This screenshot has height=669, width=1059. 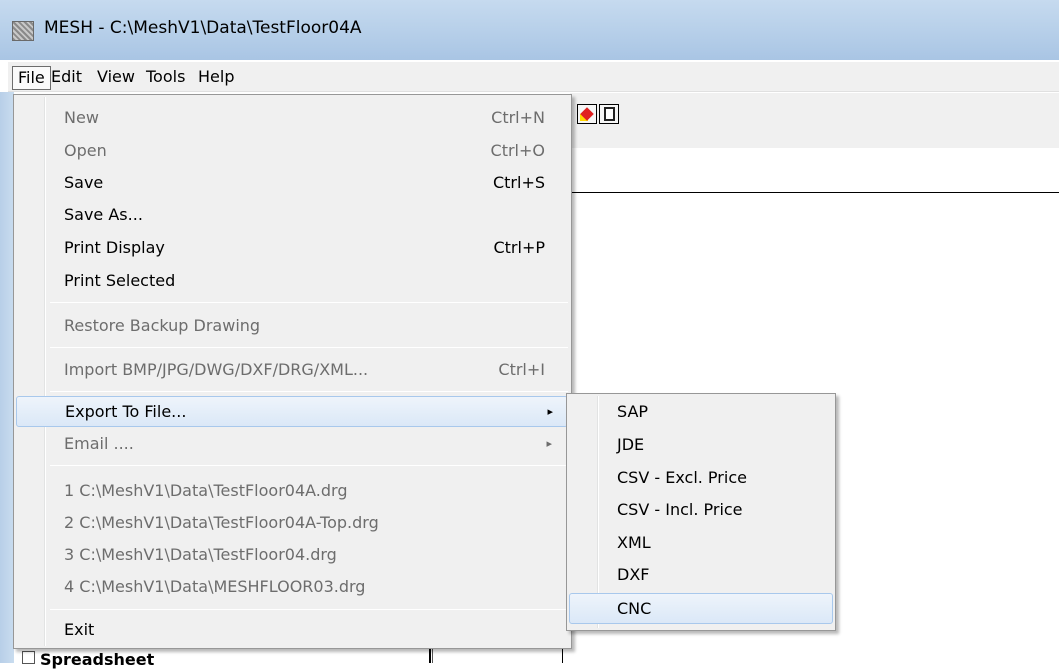 What do you see at coordinates (200, 554) in the screenshot?
I see `menu-item-label: 3 C:\MeshV1\Data\TestFloor04.drg` at bounding box center [200, 554].